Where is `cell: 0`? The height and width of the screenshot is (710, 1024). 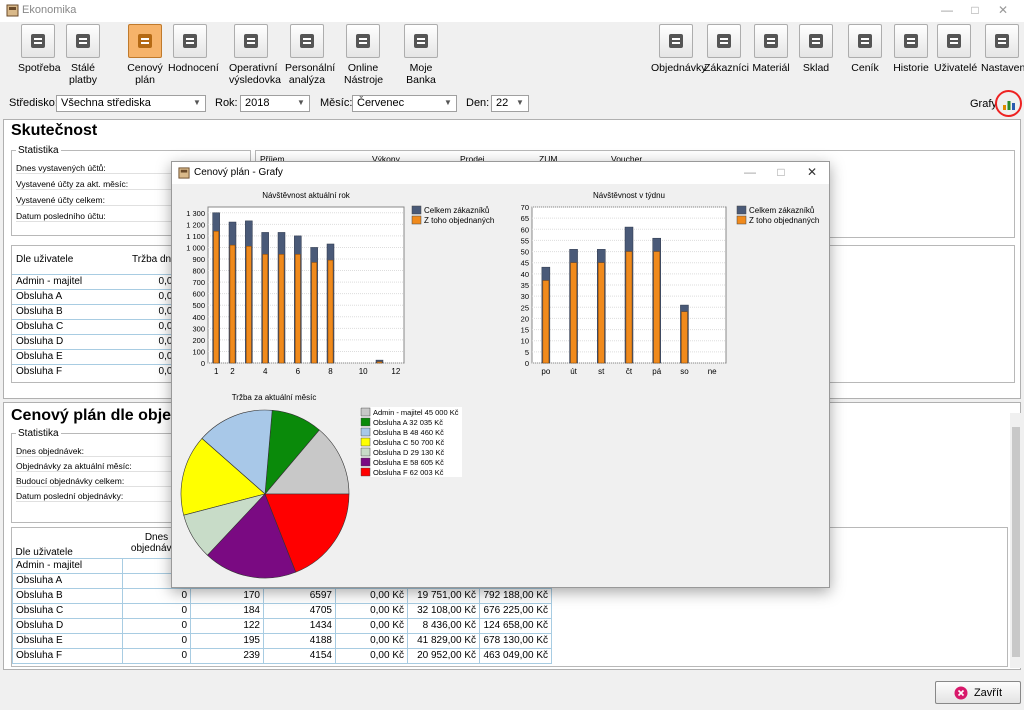
cell: 0 is located at coordinates (156, 640).